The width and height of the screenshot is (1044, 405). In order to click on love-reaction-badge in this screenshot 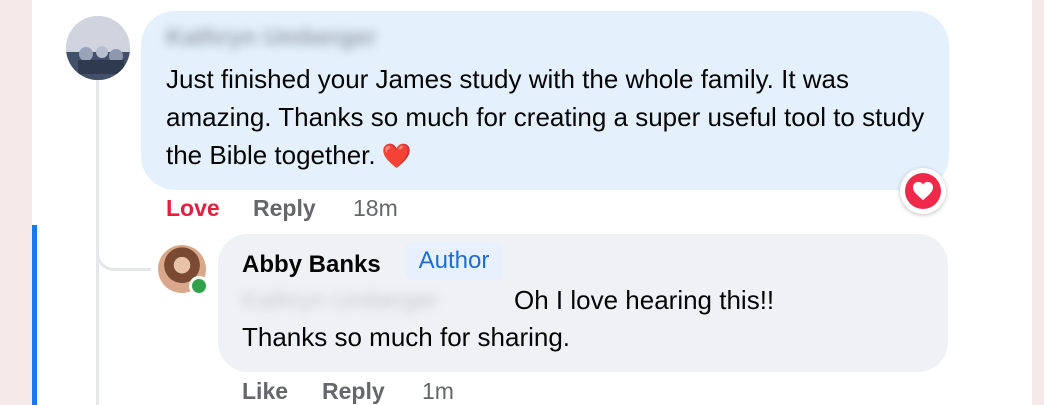, I will do `click(923, 191)`.